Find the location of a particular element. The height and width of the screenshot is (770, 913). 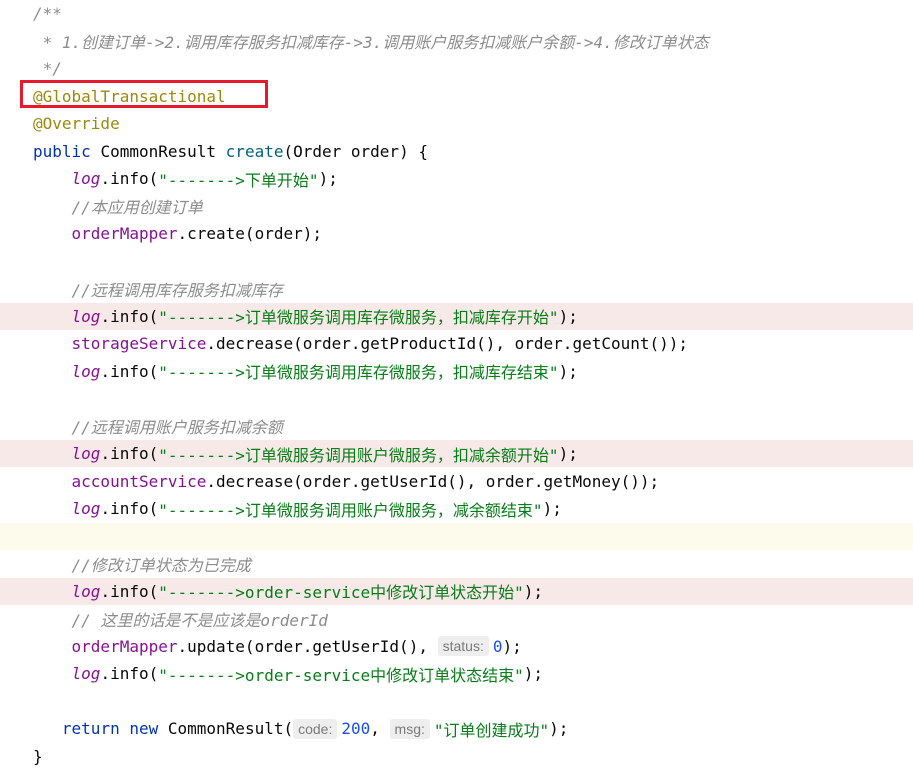

code-line: //本应用创建订单 is located at coordinates (456, 206).